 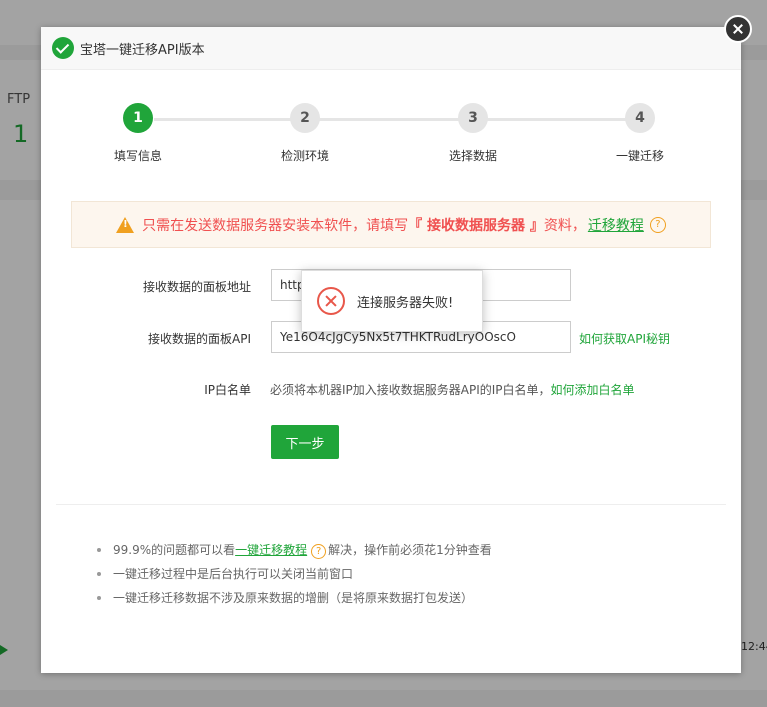 I want to click on get-api-key-link: 如何获取API秘钥, so click(x=624, y=338).